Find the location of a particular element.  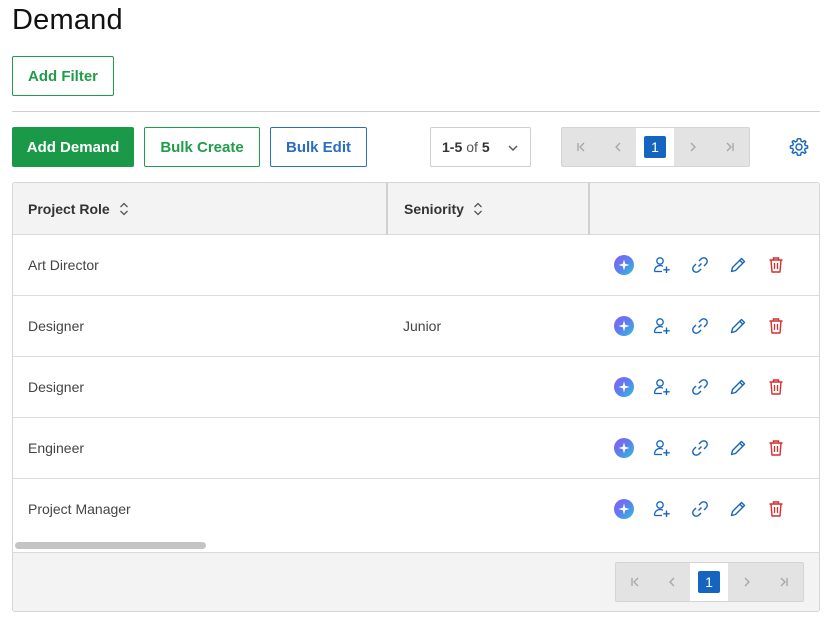

divider is located at coordinates (416, 111).